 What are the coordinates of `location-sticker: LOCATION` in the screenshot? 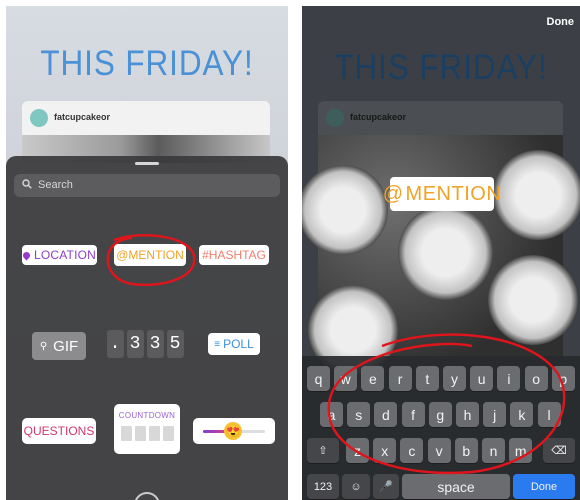 It's located at (59, 255).